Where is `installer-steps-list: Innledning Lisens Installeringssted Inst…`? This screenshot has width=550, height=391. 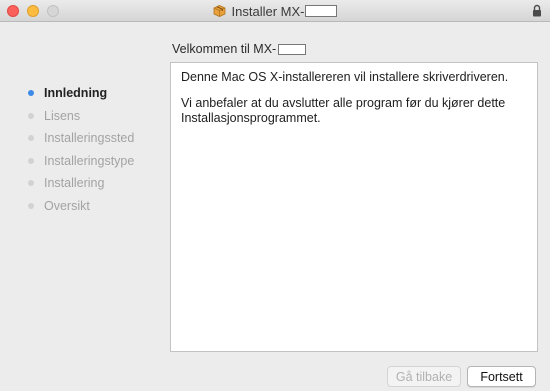
installer-steps-list: Innledning Lisens Installeringssted Inst… is located at coordinates (81, 149).